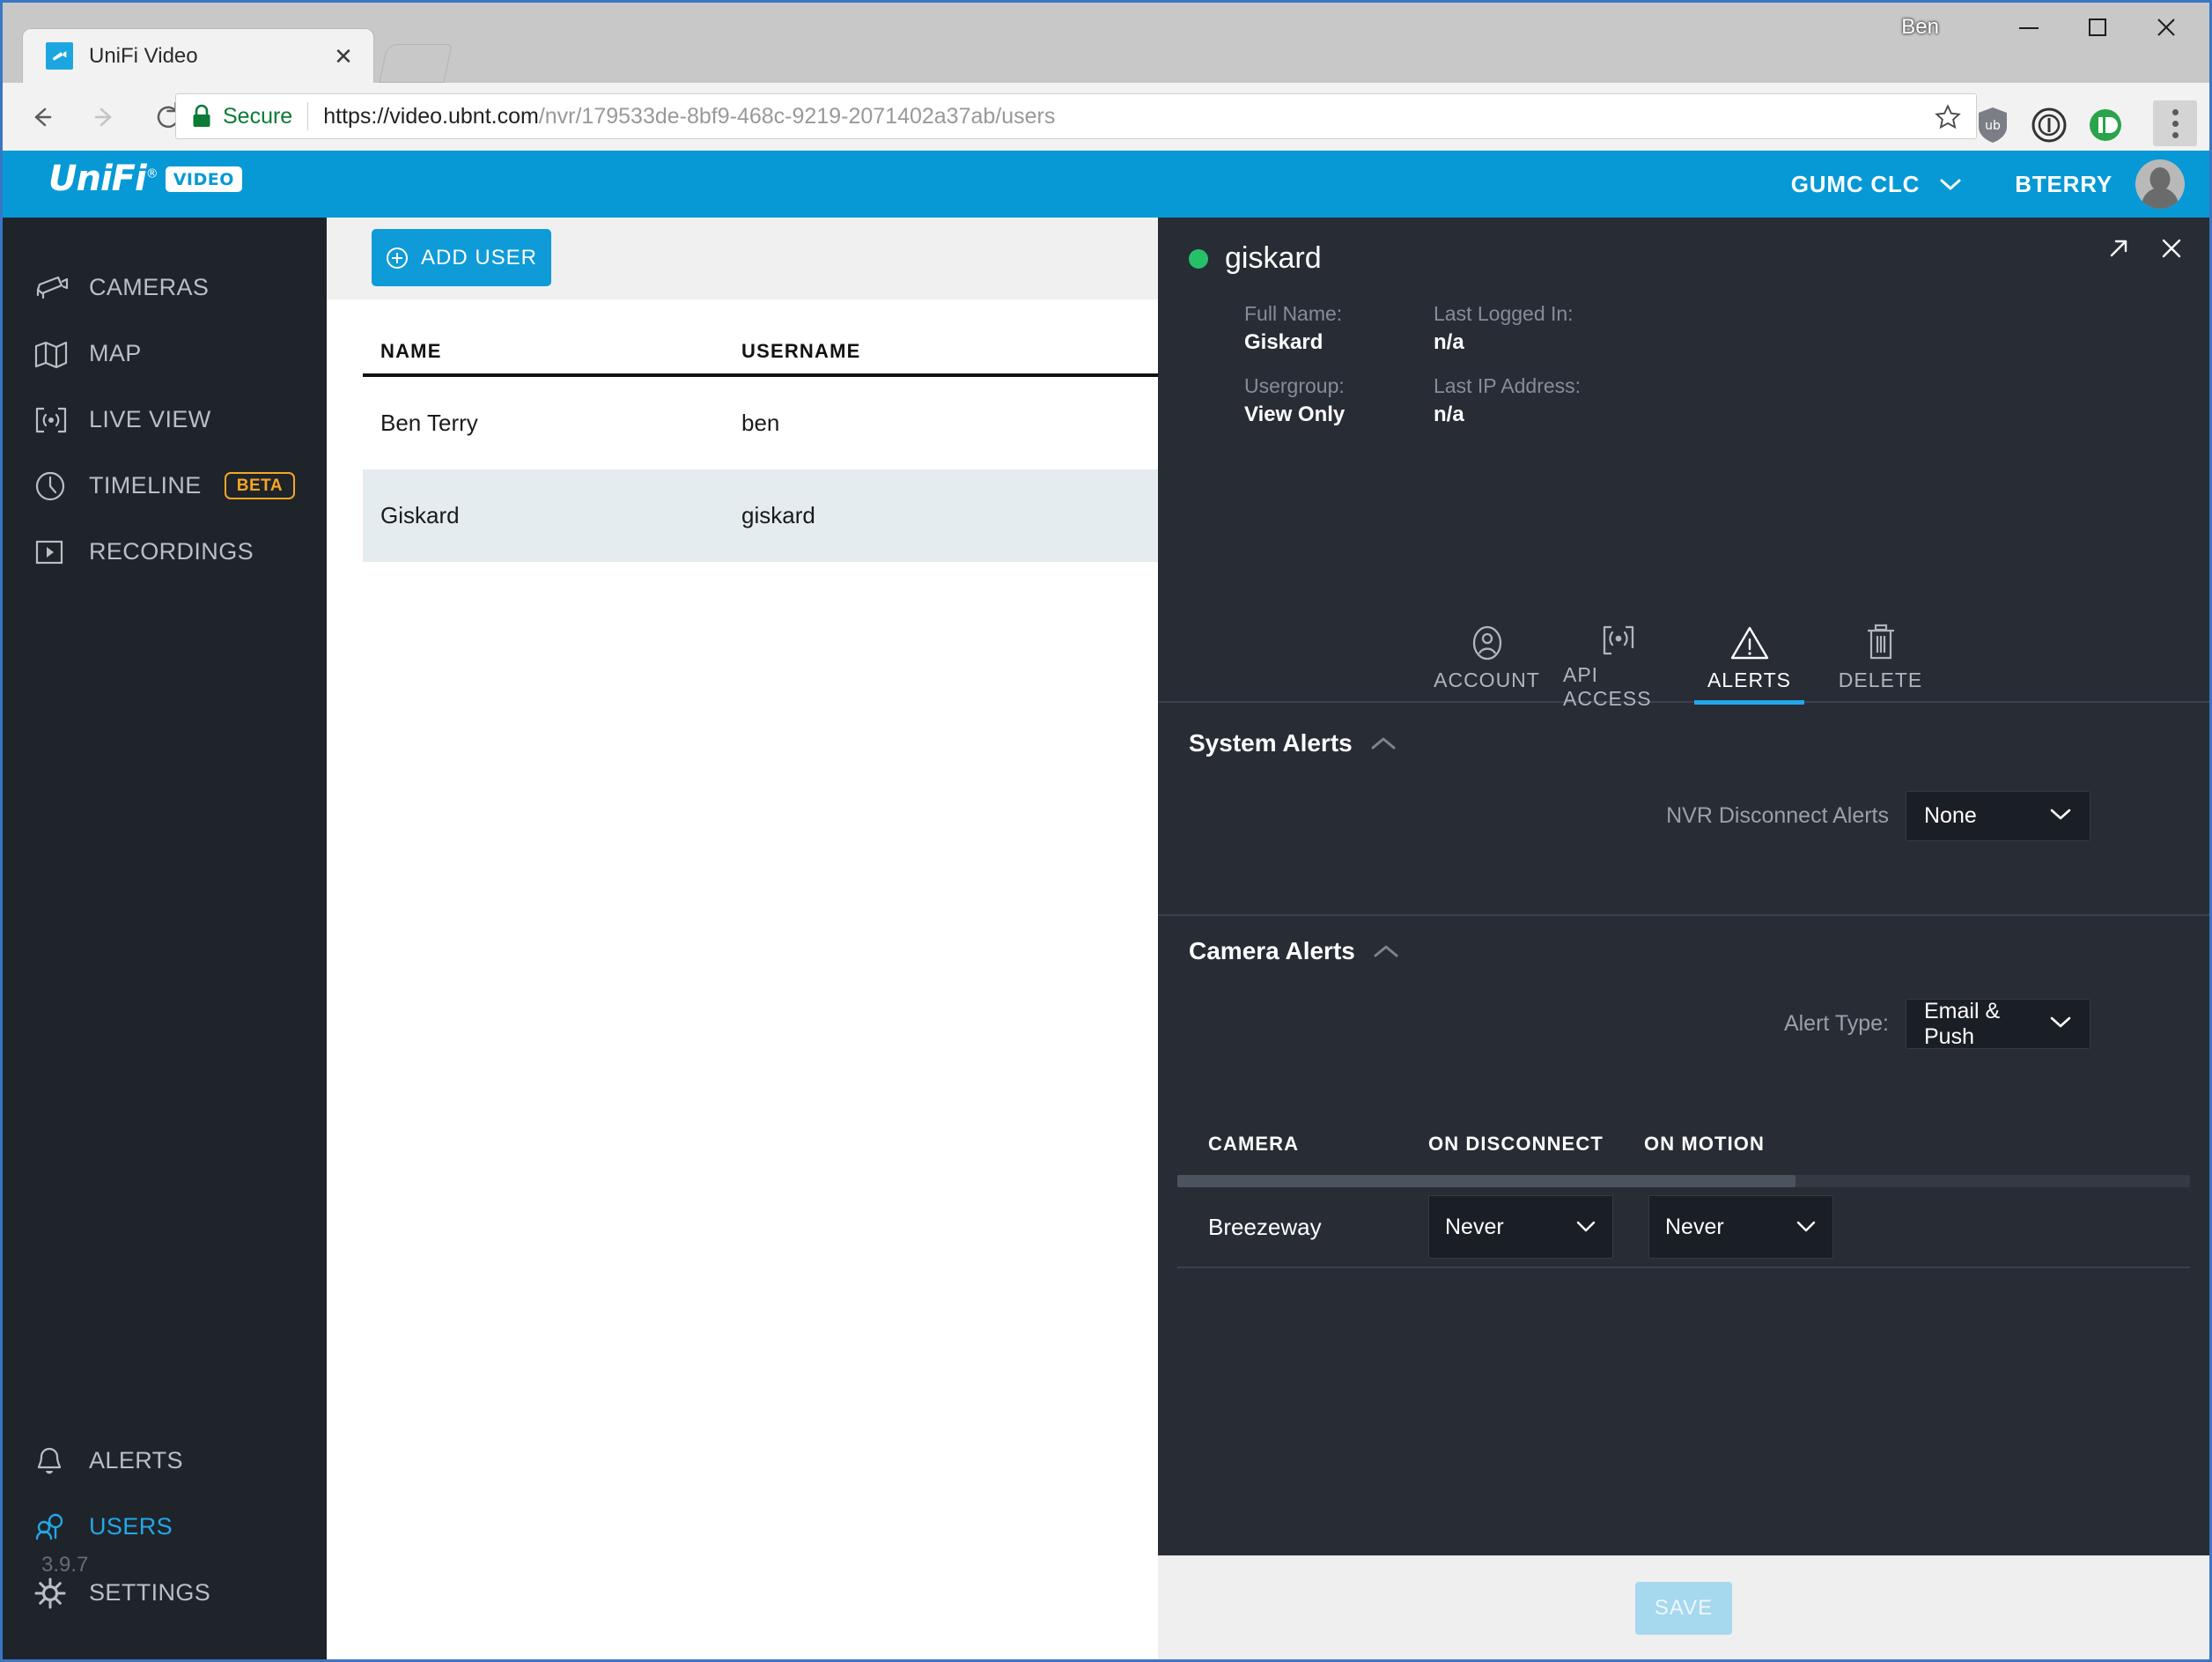 This screenshot has width=2212, height=1662. I want to click on table-row: Giskard giskard, so click(760, 515).